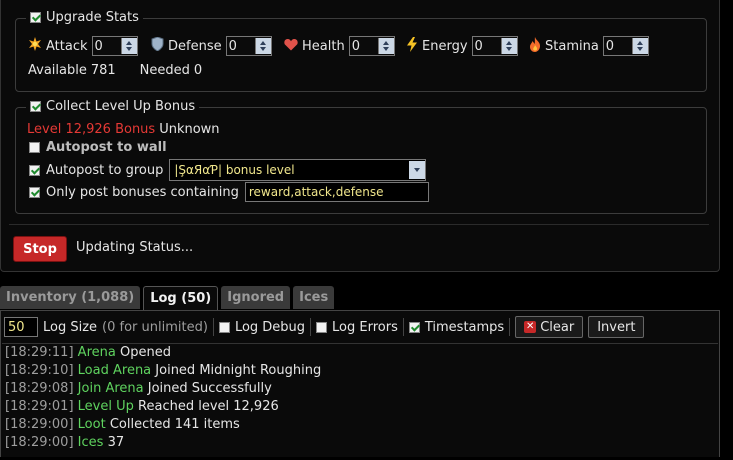  Describe the element at coordinates (359, 224) in the screenshot. I see `divider` at that location.